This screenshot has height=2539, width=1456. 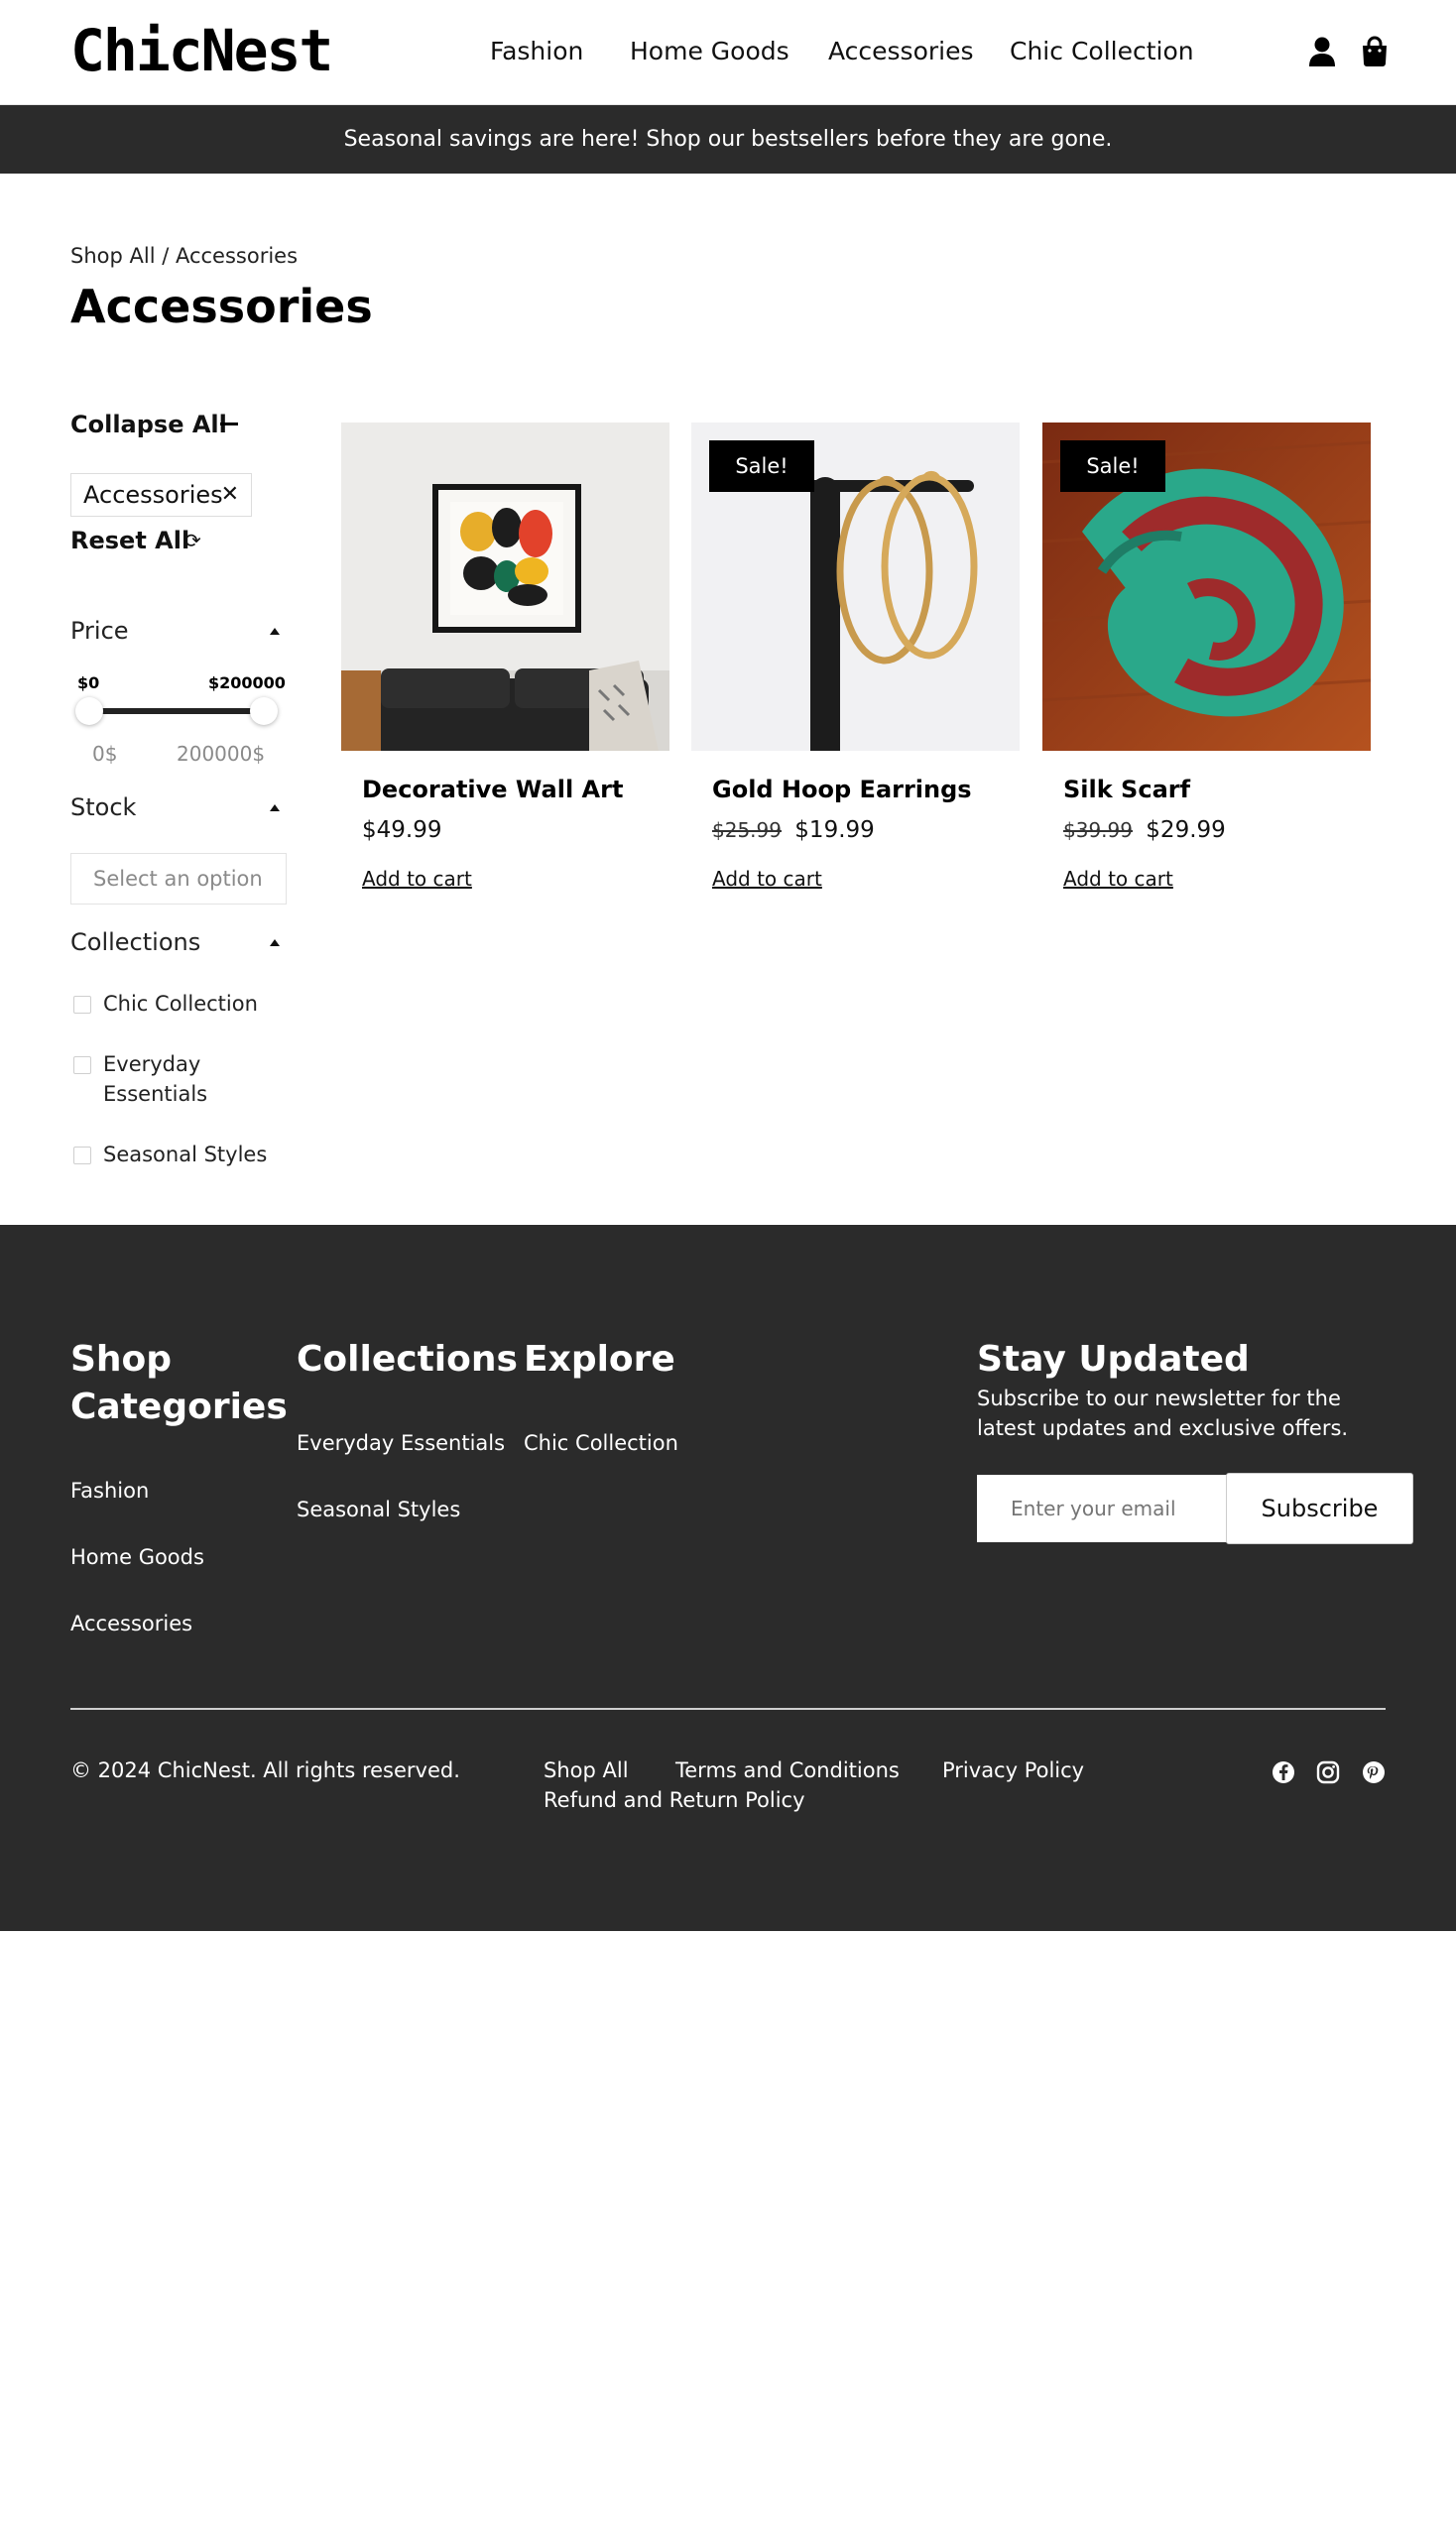 What do you see at coordinates (1374, 1772) in the screenshot?
I see `pinterest-icon` at bounding box center [1374, 1772].